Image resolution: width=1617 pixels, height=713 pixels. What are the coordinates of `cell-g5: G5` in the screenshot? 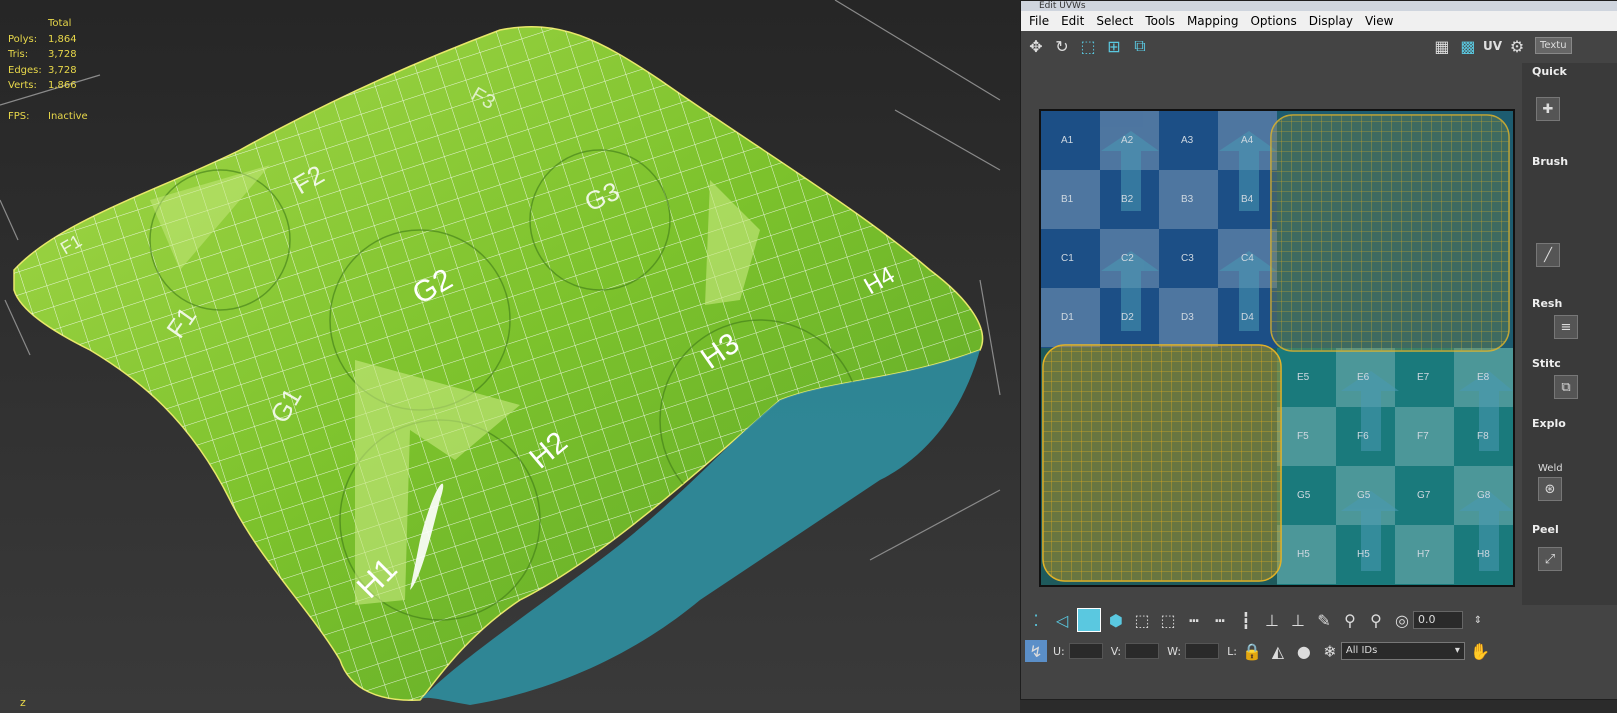 It's located at (1304, 495).